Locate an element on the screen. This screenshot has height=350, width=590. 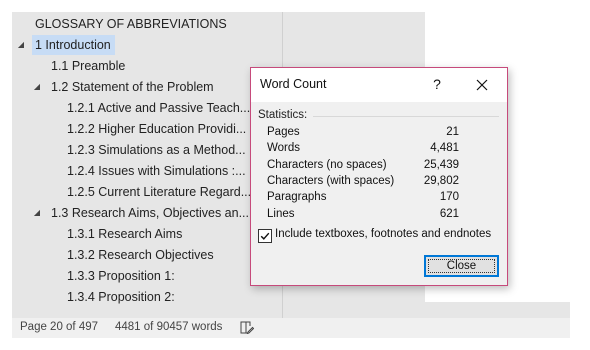
nav-heading-label: 1.3.4 Proposition 2: is located at coordinates (121, 297).